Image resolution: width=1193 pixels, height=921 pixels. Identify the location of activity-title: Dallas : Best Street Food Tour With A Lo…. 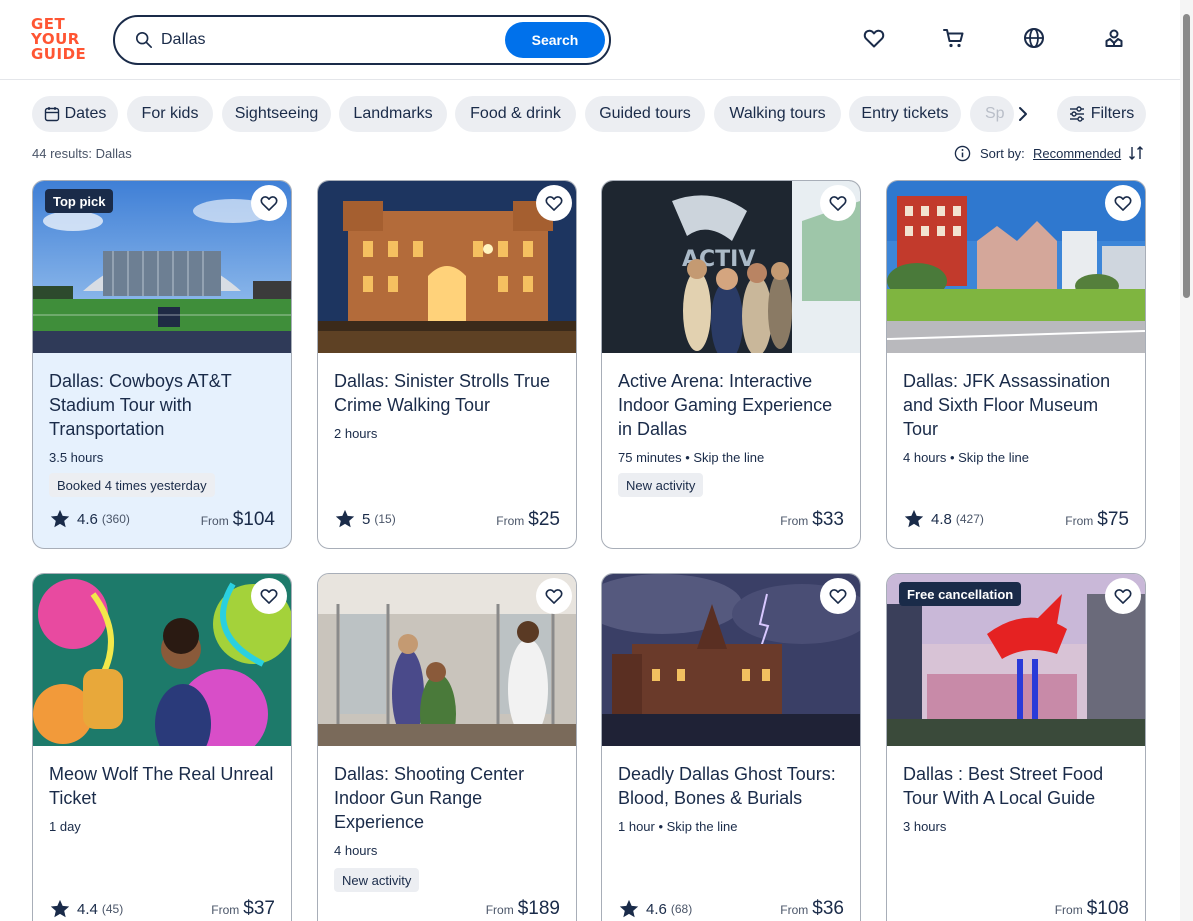
(1019, 786).